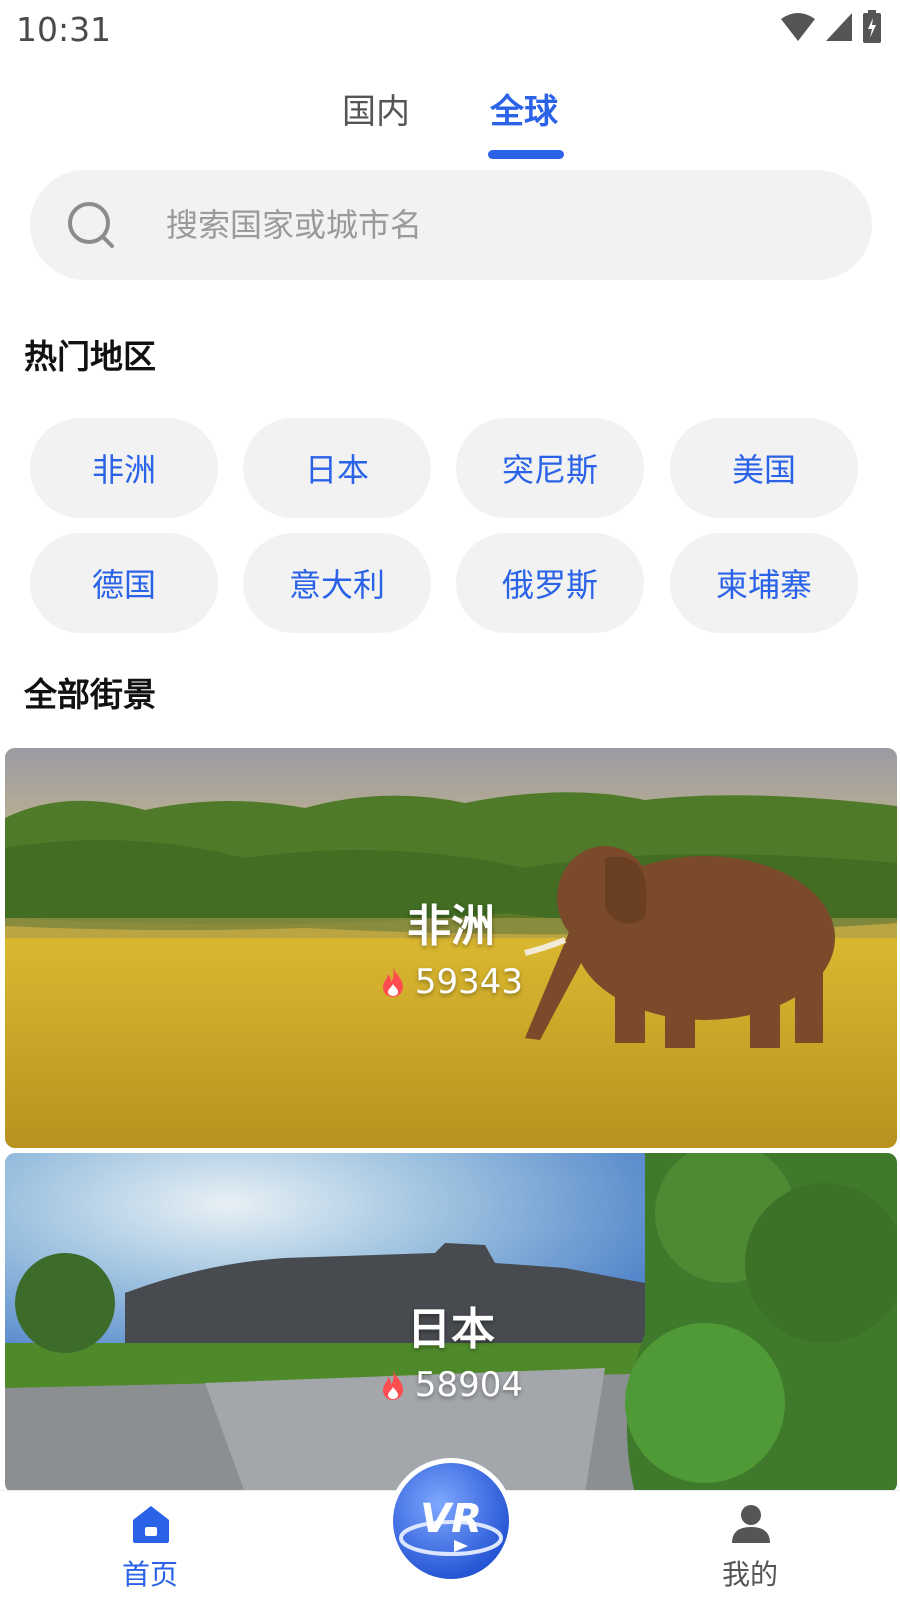  What do you see at coordinates (550, 583) in the screenshot?
I see `region-chip-russia: 俄罗斯` at bounding box center [550, 583].